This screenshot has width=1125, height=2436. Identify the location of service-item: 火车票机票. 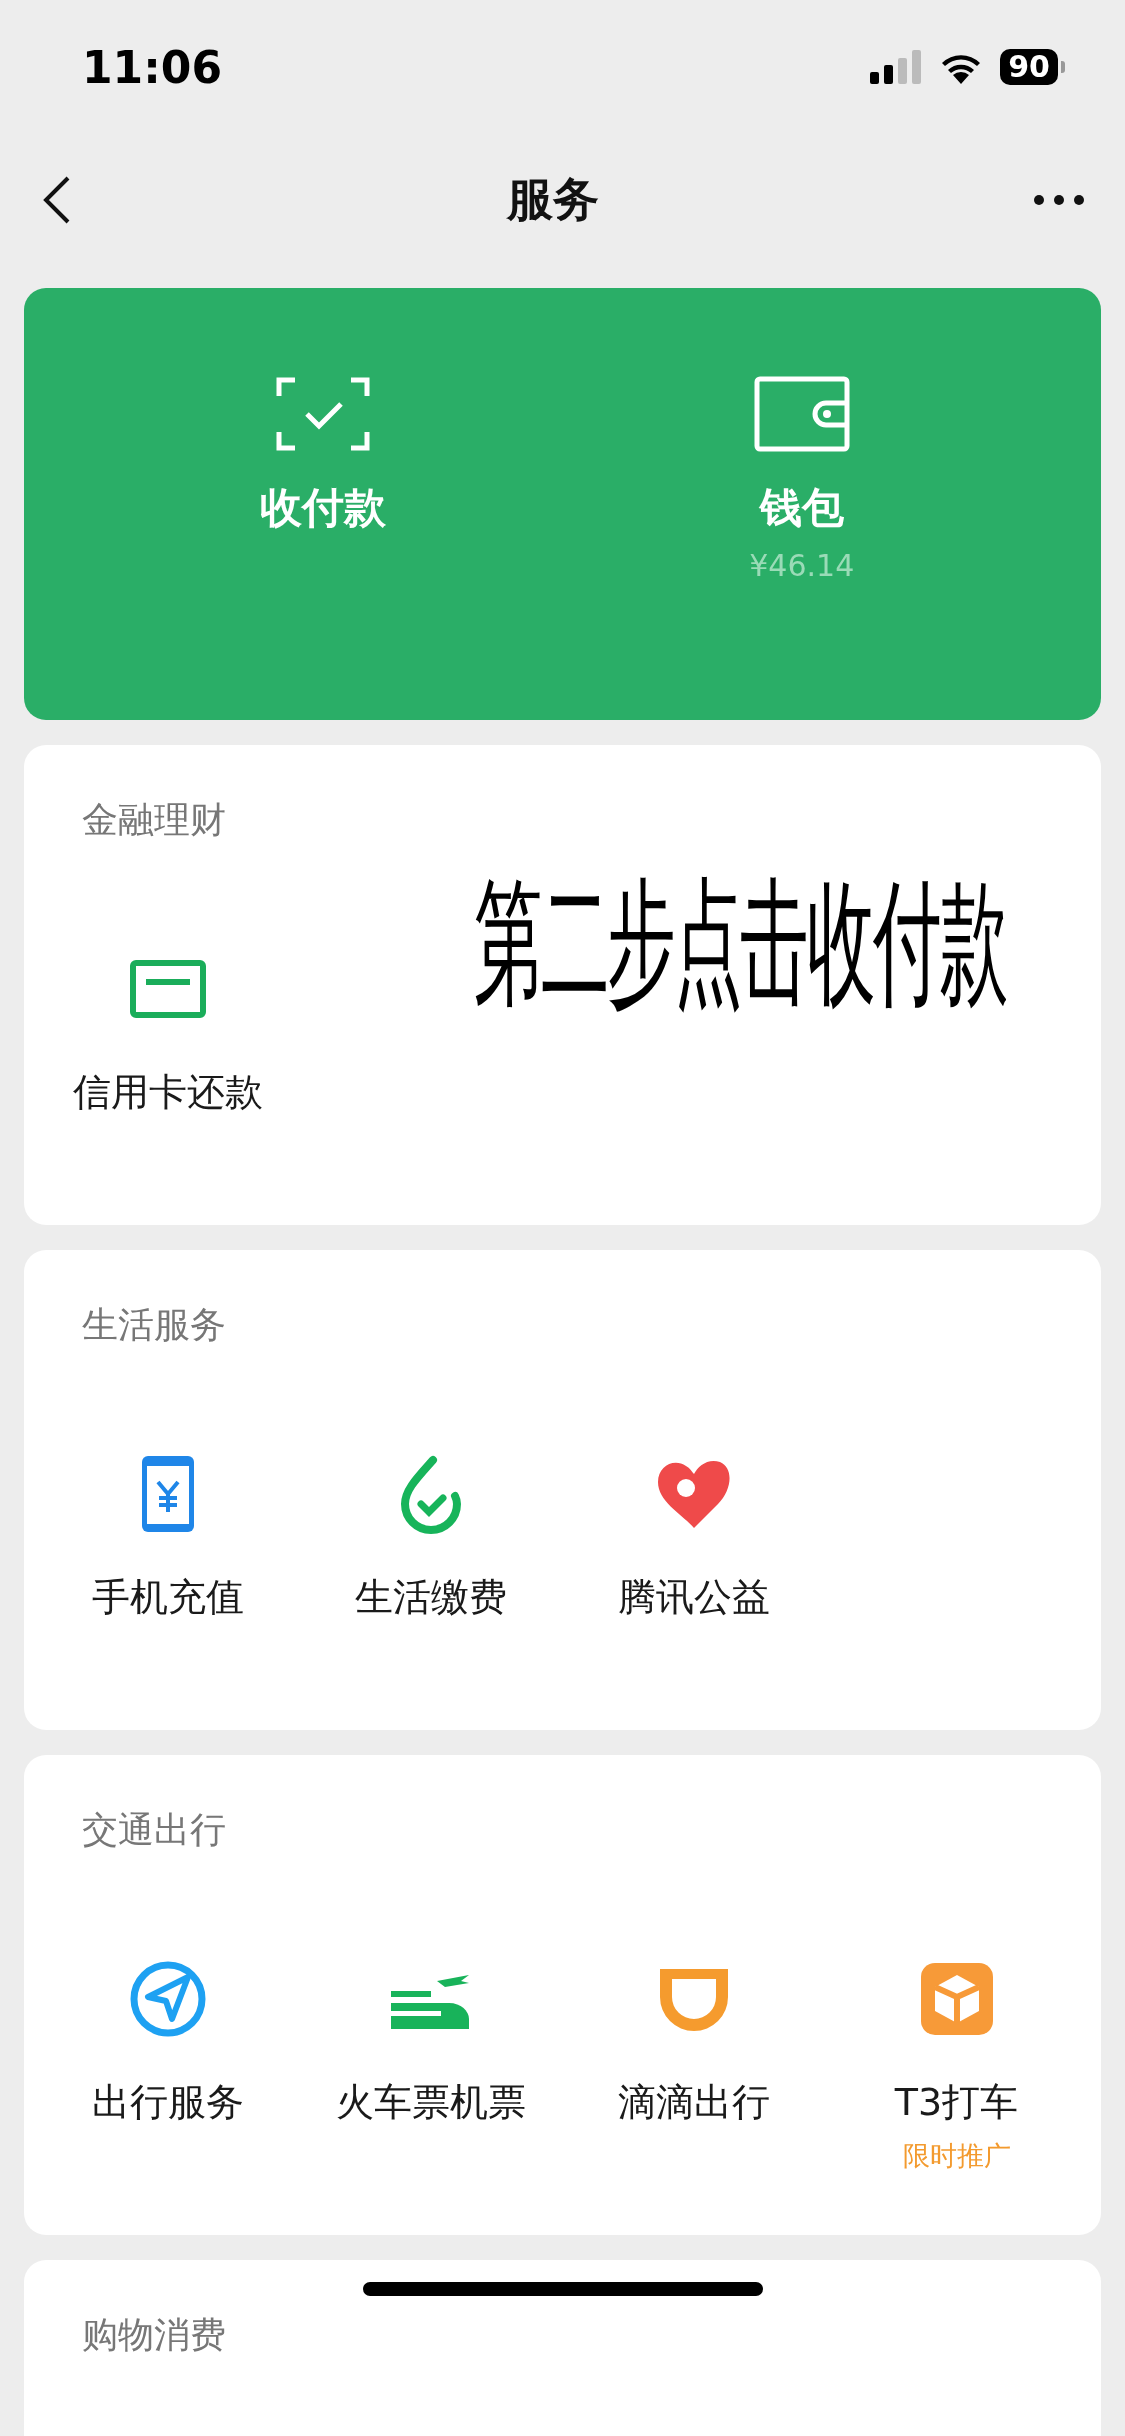
(430, 2065).